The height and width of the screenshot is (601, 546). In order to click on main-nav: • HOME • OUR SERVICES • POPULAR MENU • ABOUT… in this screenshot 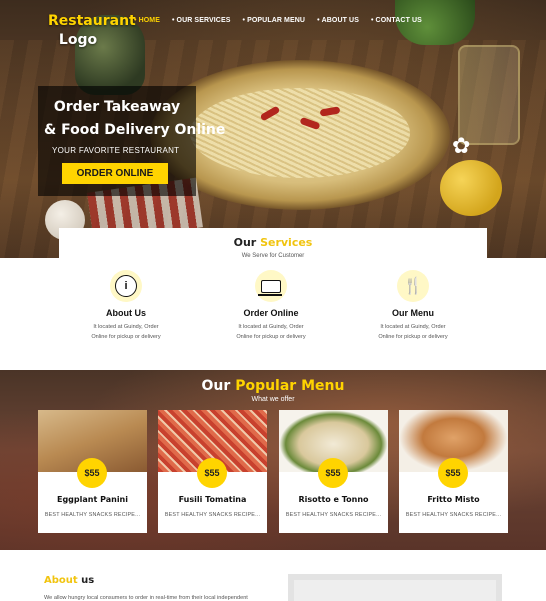, I will do `click(284, 20)`.